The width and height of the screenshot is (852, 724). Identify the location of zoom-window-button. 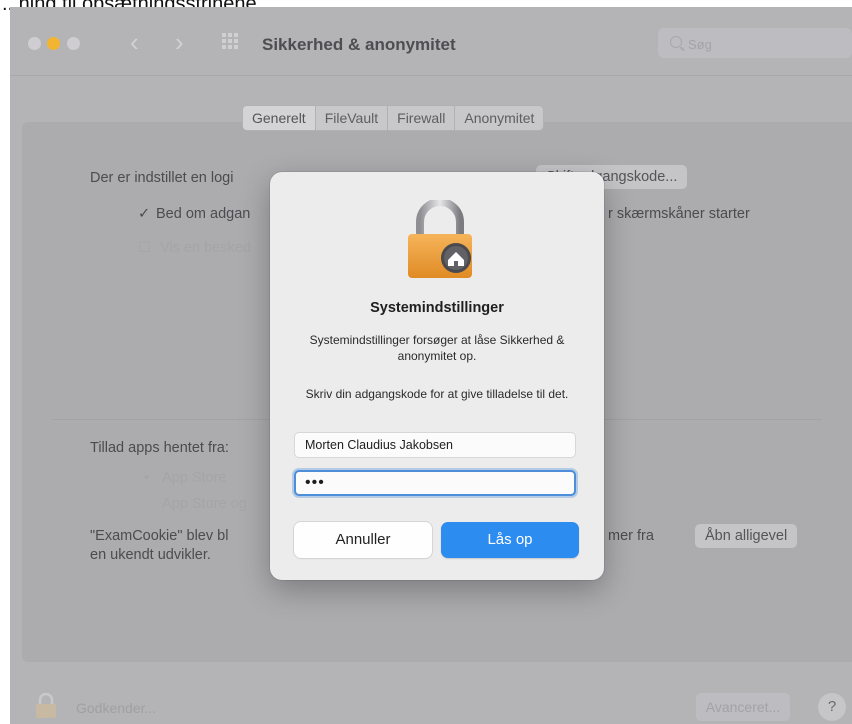
(73, 43).